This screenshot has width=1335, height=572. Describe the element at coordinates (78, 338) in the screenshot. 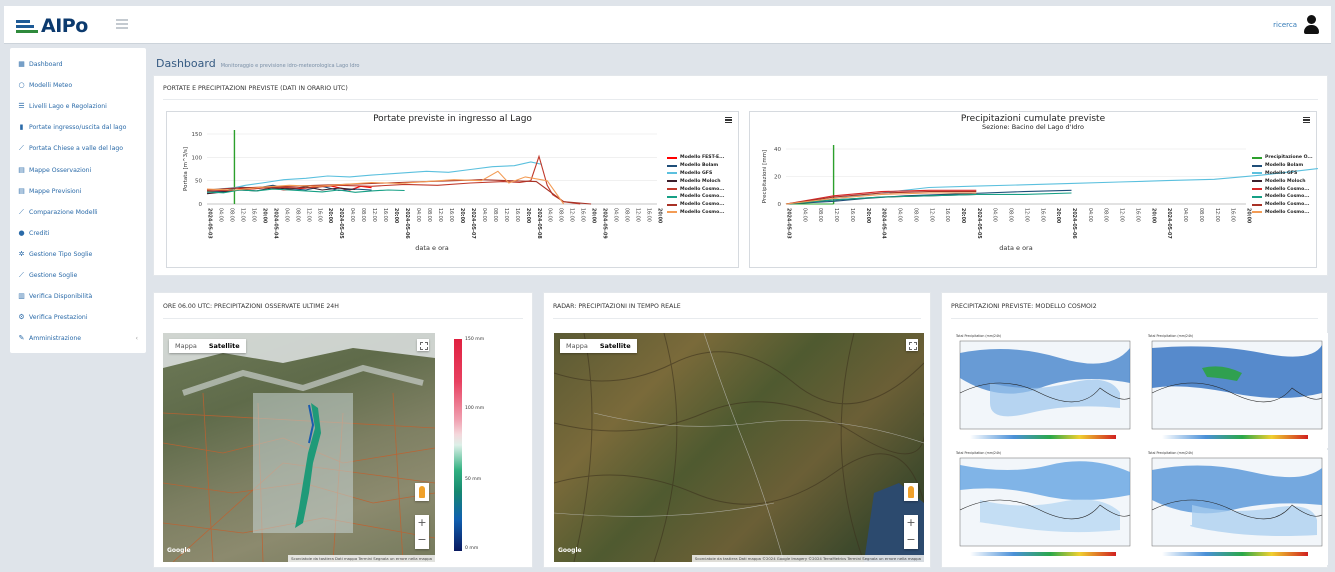

I see `sidebar-item-amministrazione: ✎ Amministrazione ‹` at that location.